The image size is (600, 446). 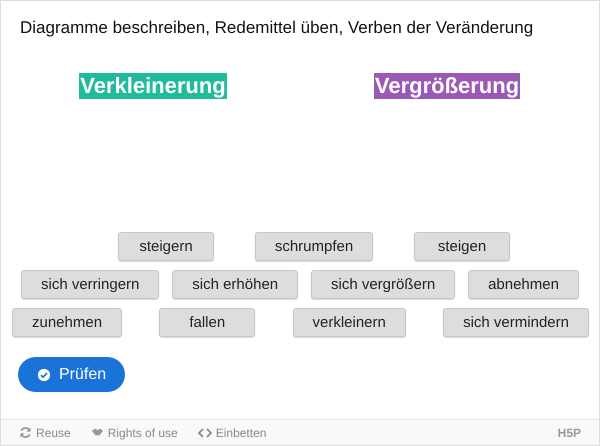 I want to click on refresh-icon, so click(x=25, y=432).